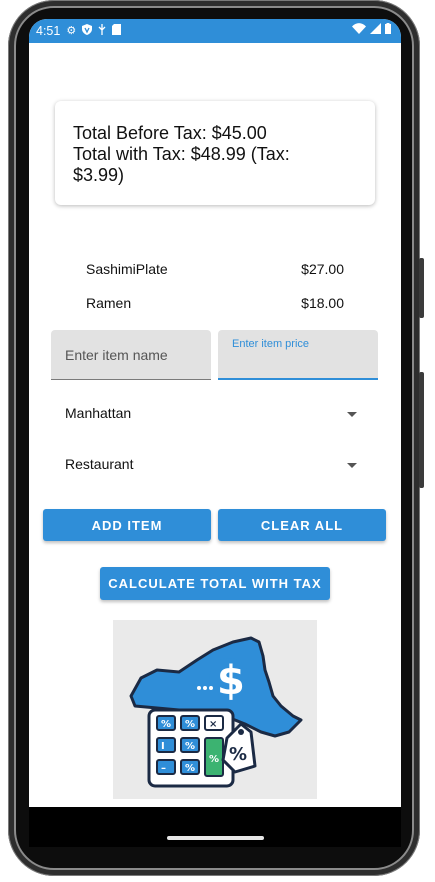  Describe the element at coordinates (71, 30) in the screenshot. I see `settings-icon: ⚙` at that location.